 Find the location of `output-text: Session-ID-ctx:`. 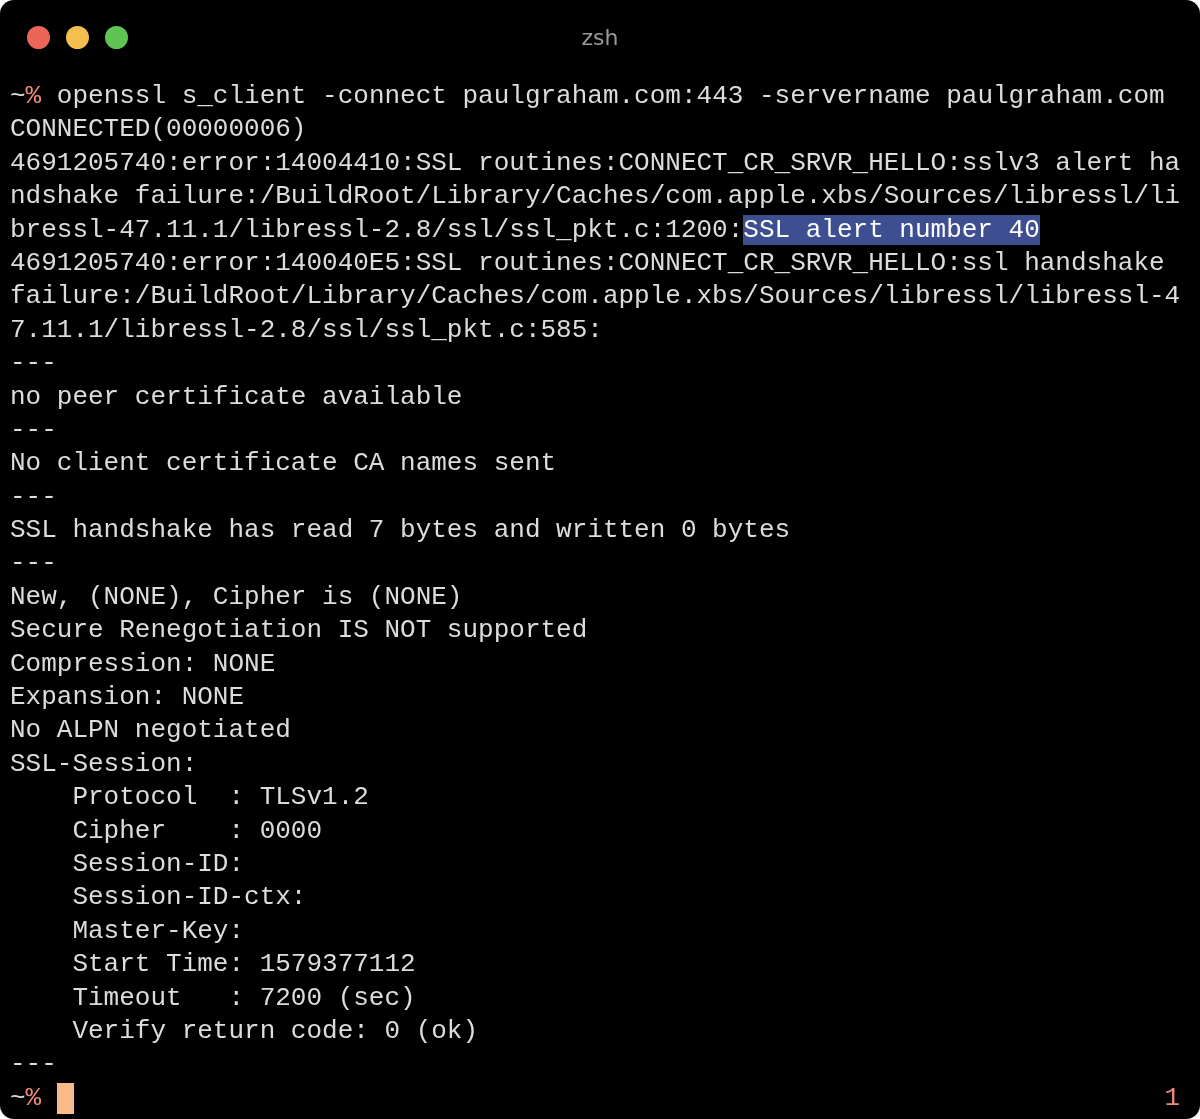

output-text: Session-ID-ctx: is located at coordinates (189, 897).